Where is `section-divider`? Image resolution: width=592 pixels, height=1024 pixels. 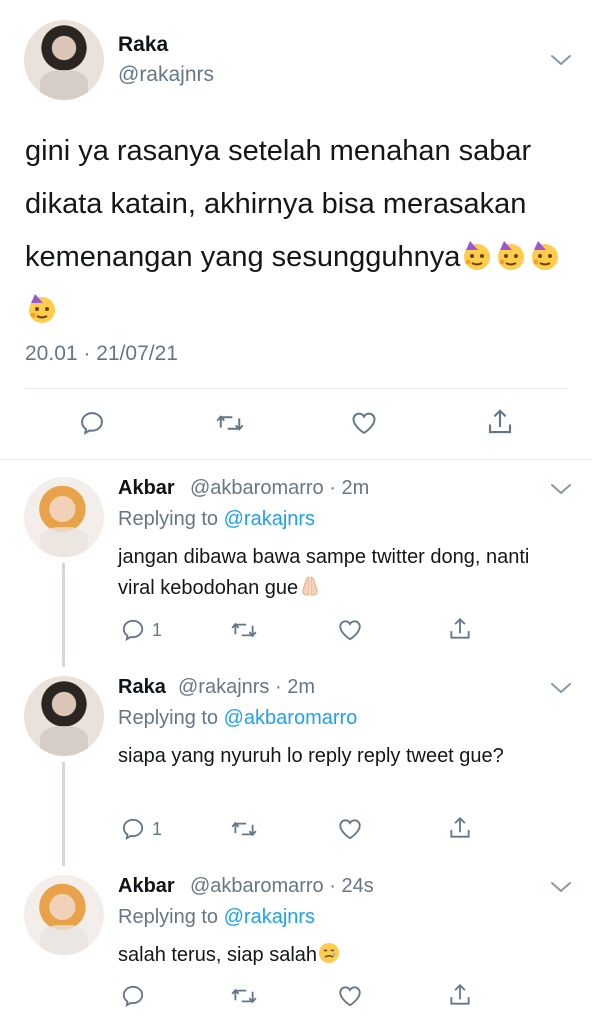
section-divider is located at coordinates (296, 459).